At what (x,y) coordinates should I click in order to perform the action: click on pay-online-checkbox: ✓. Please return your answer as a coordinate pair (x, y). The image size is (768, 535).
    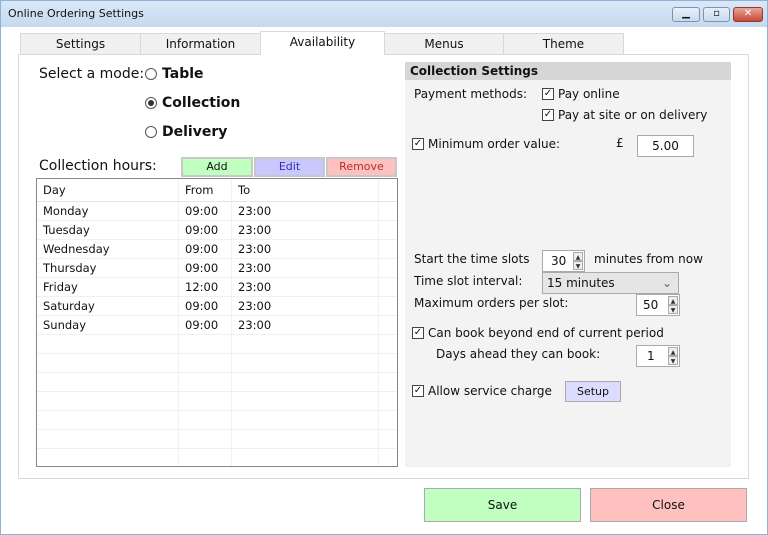
    Looking at the image, I should click on (548, 94).